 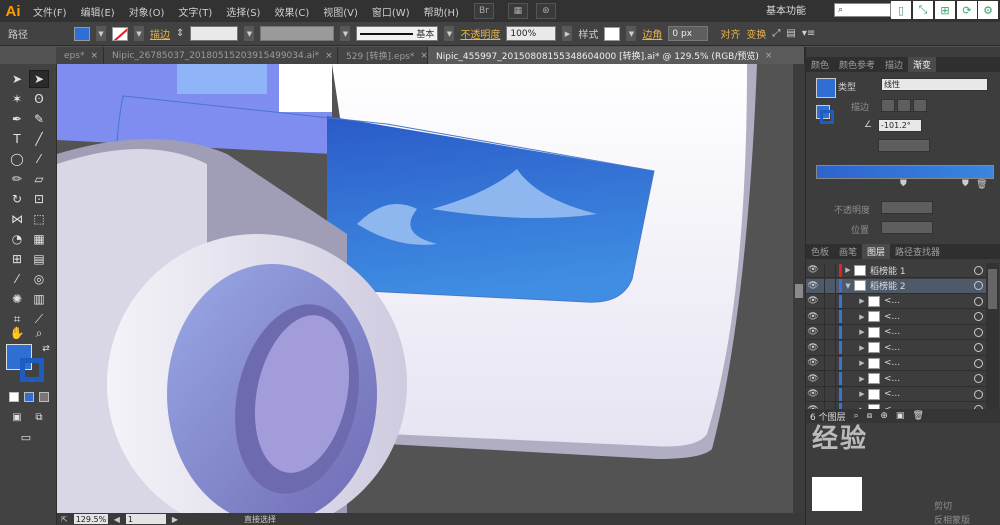 What do you see at coordinates (945, 10) in the screenshot?
I see `grid-button: ⊞` at bounding box center [945, 10].